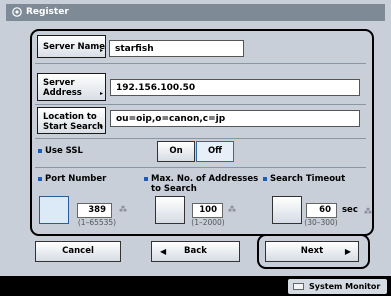 This screenshot has width=391, height=296. Describe the element at coordinates (78, 251) in the screenshot. I see `cancel-button: Cancel` at that location.